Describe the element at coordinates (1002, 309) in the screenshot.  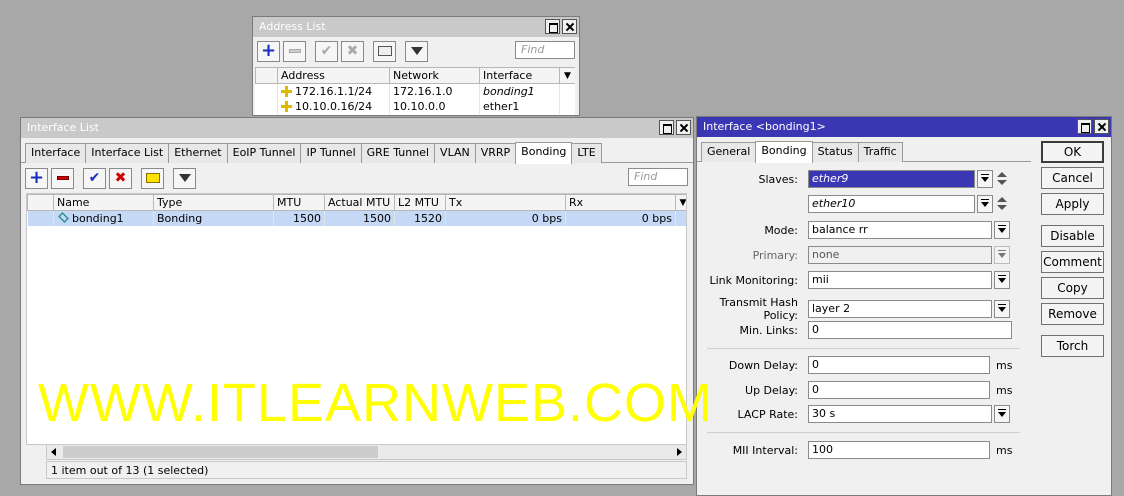
I see `hash-policy-dropdown-icon` at that location.